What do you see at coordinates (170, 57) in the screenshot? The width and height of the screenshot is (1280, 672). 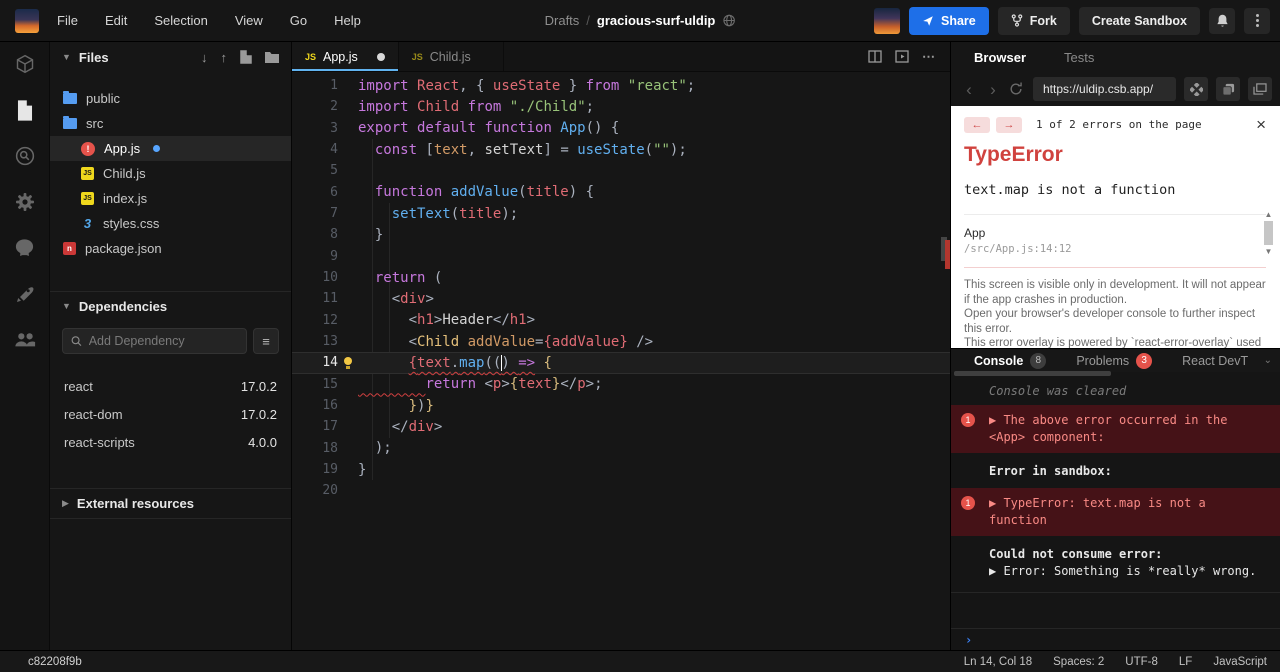 I see `files-section-header: ▼ Files ↓ ↑` at bounding box center [170, 57].